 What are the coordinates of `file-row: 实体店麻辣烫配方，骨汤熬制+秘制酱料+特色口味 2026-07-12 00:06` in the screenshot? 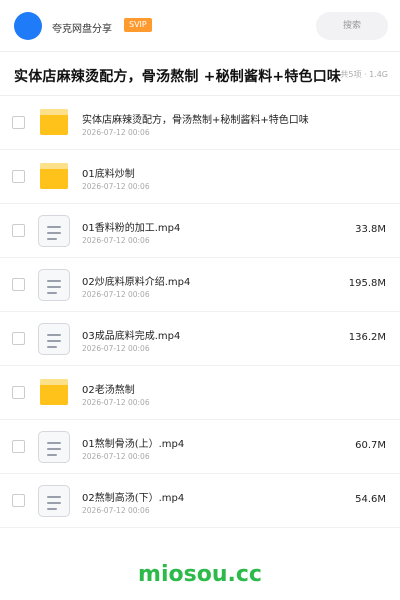 It's located at (200, 123).